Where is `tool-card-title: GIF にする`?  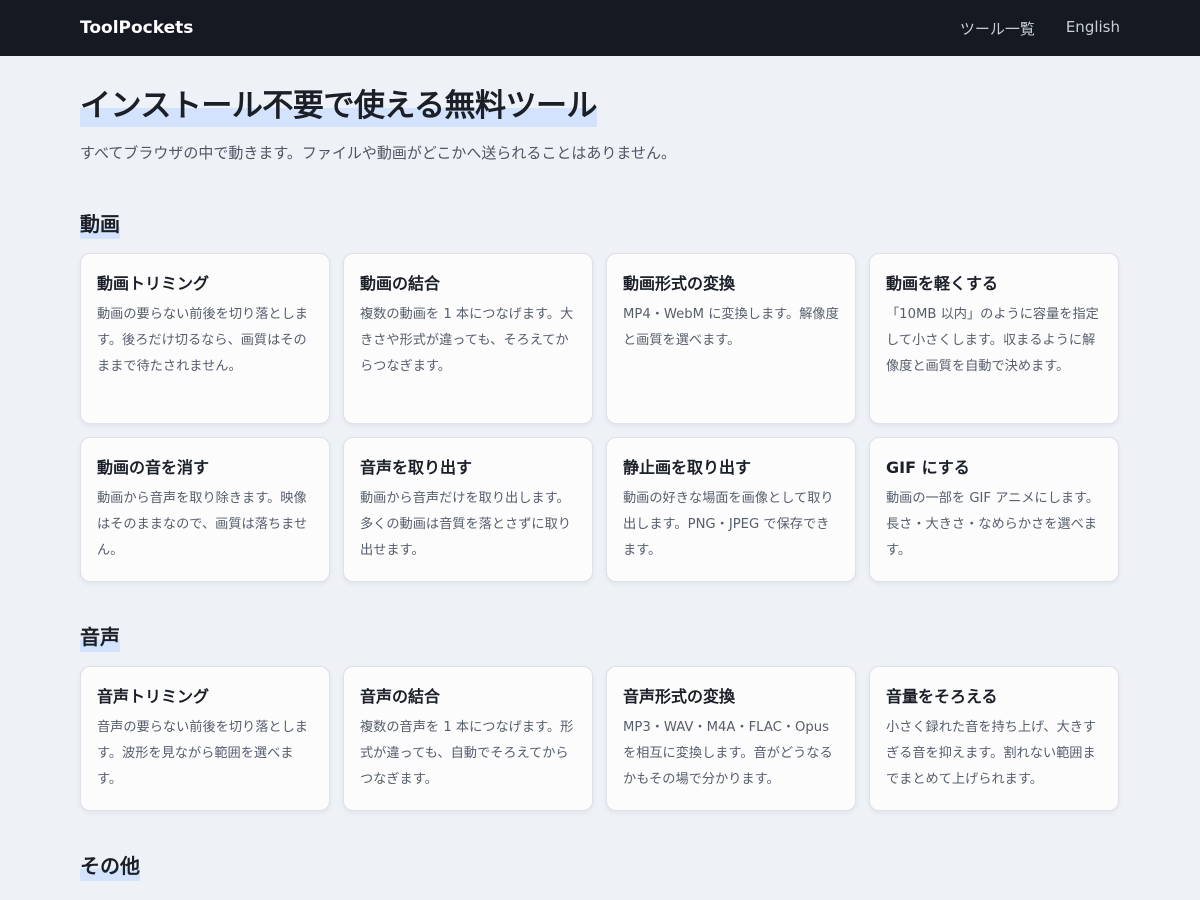
tool-card-title: GIF にする is located at coordinates (928, 467).